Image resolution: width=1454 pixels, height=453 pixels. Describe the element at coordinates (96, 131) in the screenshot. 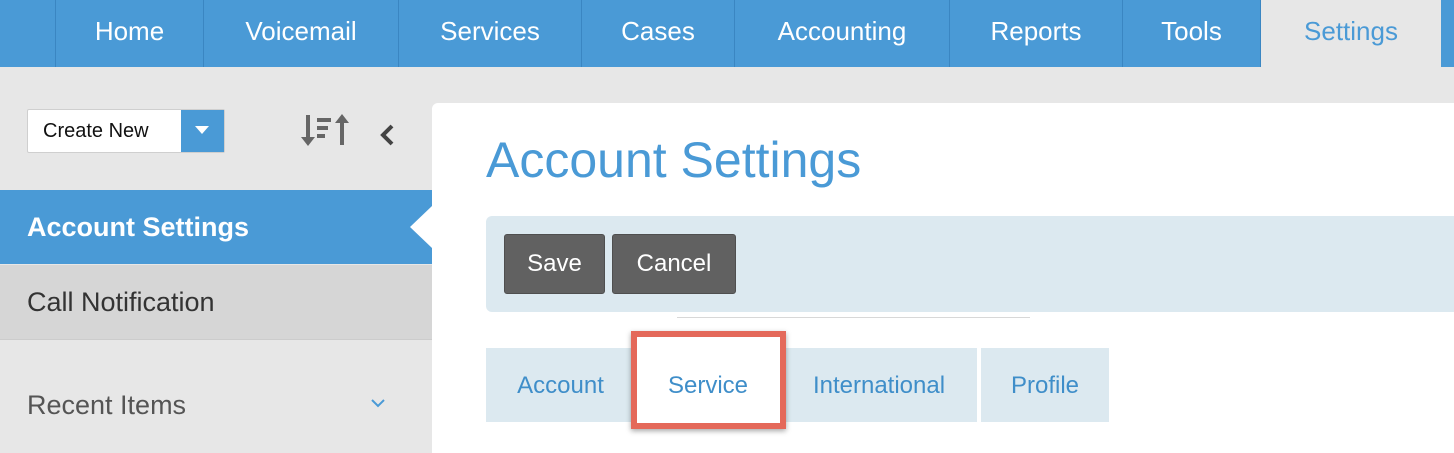

I see `create-new-label: Create New` at that location.